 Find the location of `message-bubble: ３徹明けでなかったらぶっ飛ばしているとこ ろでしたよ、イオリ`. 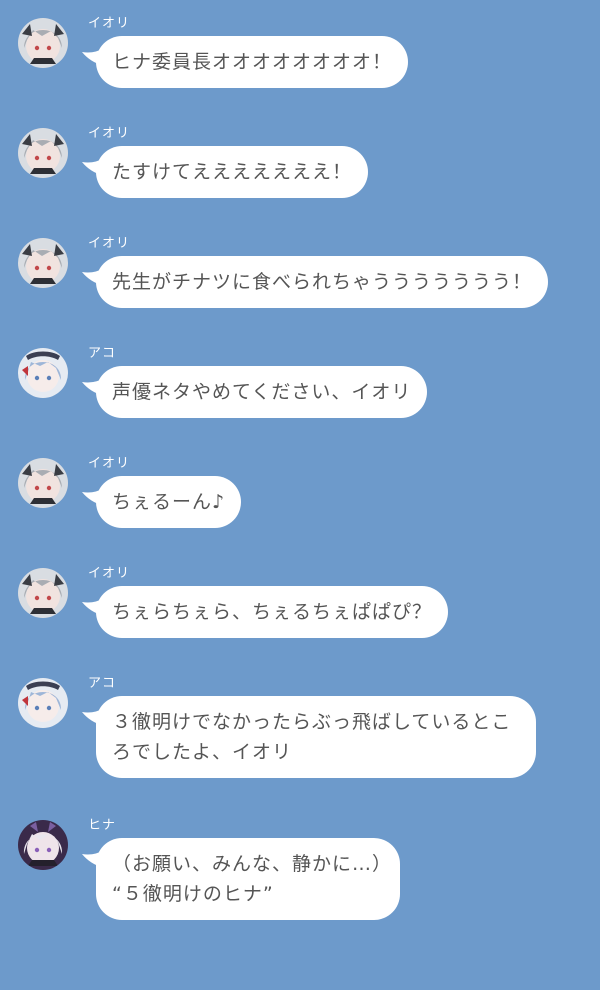

message-bubble: ３徹明けでなかったらぶっ飛ばしているとこ ろでしたよ、イオリ is located at coordinates (316, 737).